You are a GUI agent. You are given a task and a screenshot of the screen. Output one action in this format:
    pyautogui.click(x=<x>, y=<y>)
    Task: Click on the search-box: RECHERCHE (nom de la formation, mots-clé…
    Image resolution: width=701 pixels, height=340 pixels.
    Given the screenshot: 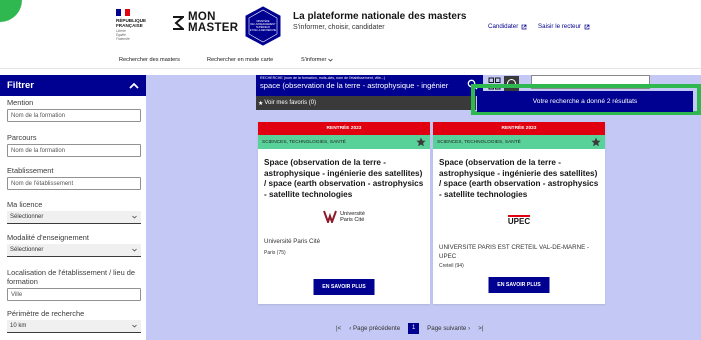 What is the action you would take?
    pyautogui.click(x=369, y=85)
    